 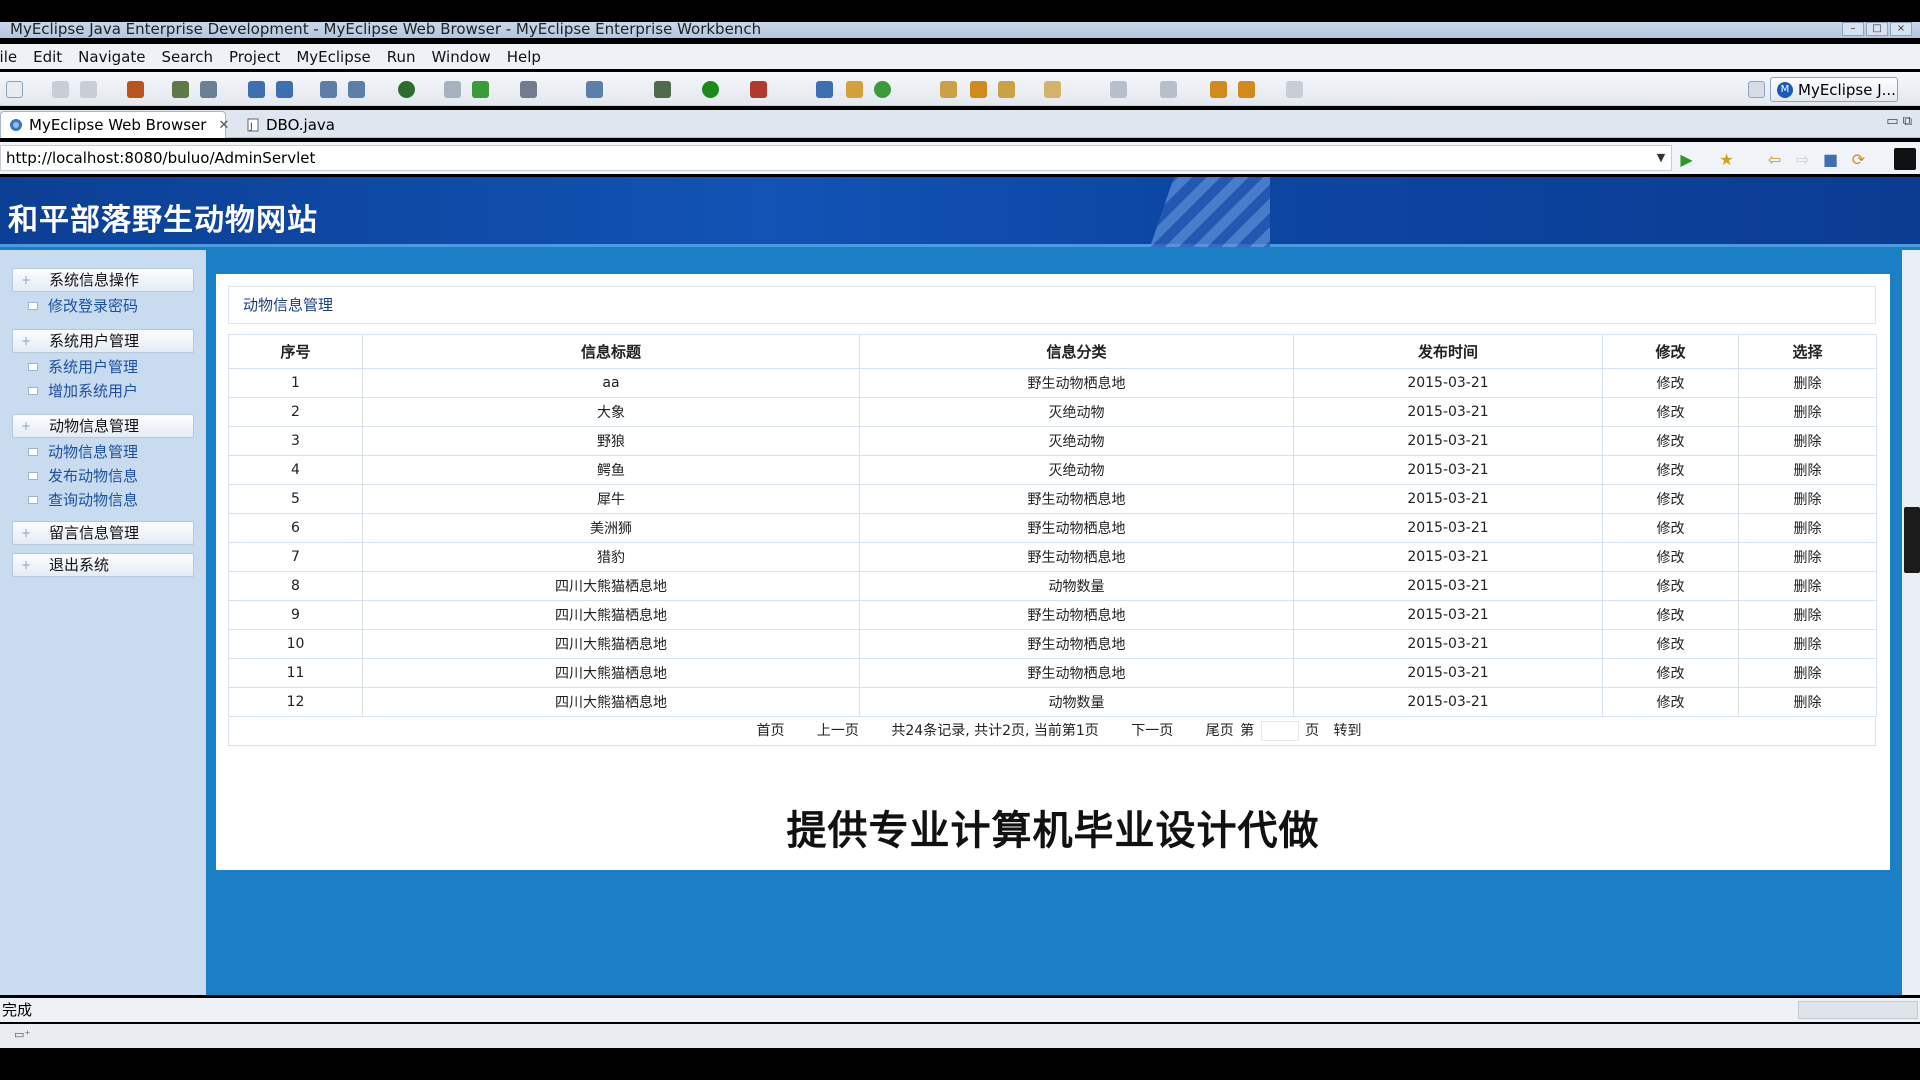 What do you see at coordinates (452, 89) in the screenshot?
I see `tools-icon` at bounding box center [452, 89].